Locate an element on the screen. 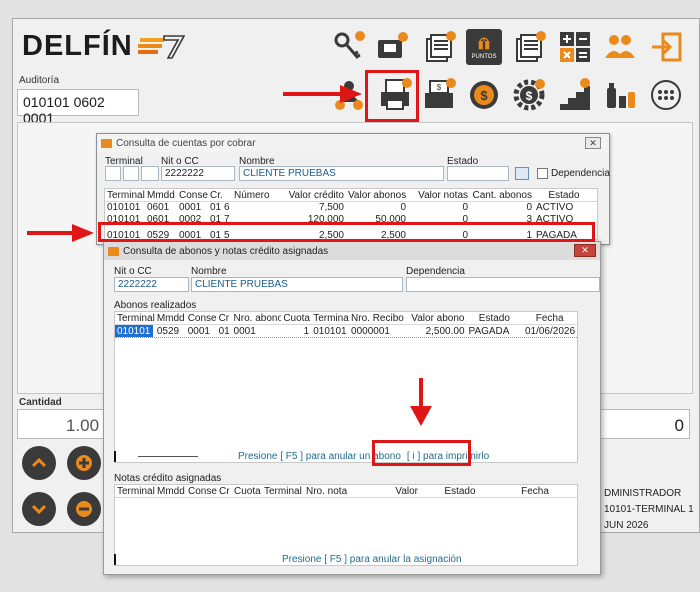 Image resolution: width=700 pixels, height=592 pixels. col-cant-abonos: Cant. abonos is located at coordinates (502, 195).